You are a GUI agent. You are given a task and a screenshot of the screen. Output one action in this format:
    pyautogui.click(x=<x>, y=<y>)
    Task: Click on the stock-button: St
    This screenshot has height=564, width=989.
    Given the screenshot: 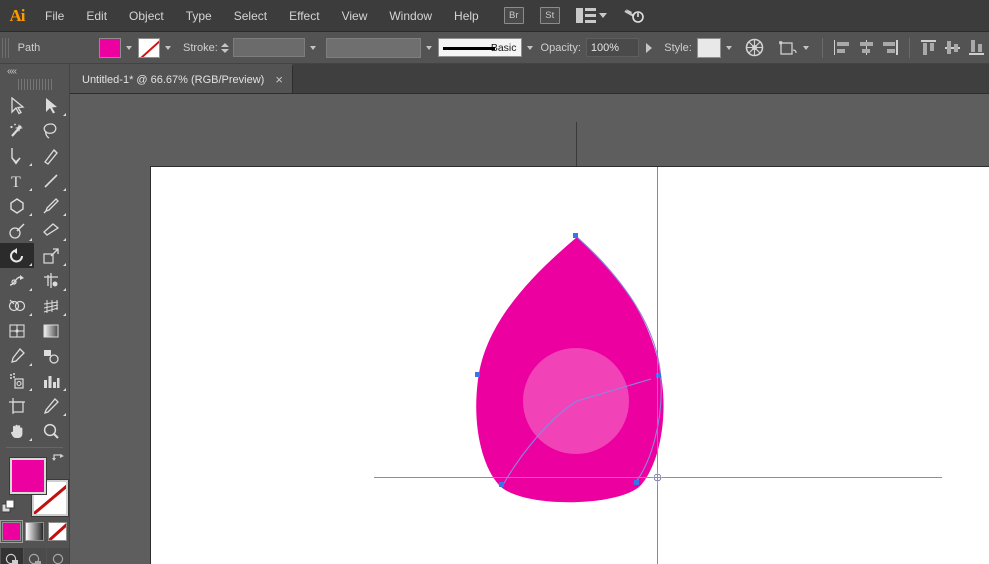 What is the action you would take?
    pyautogui.click(x=549, y=15)
    